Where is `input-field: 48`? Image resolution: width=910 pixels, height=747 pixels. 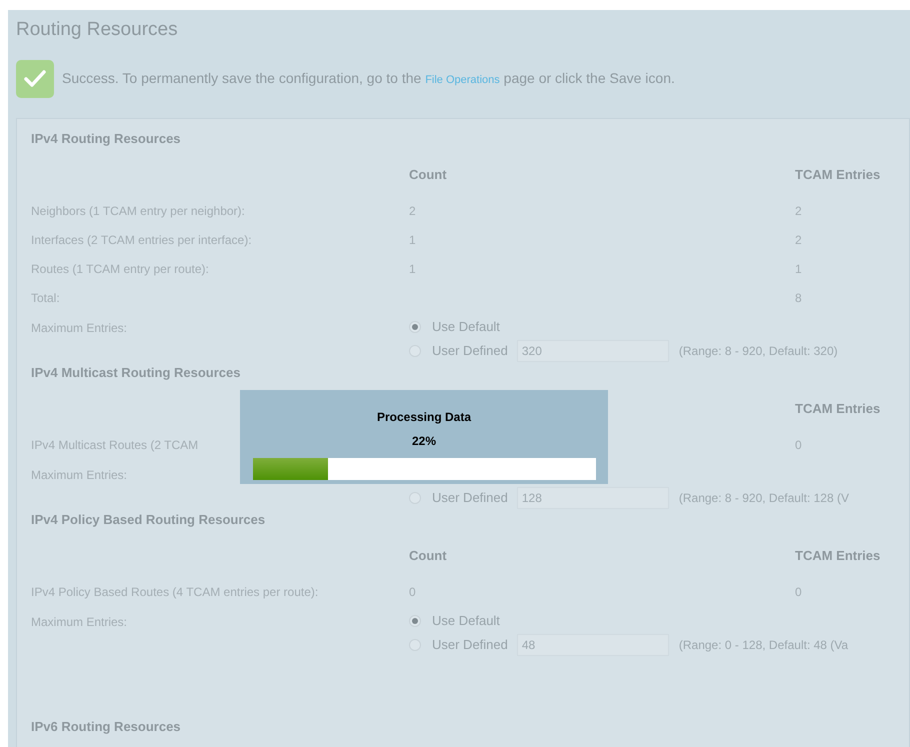
input-field: 48 is located at coordinates (592, 645).